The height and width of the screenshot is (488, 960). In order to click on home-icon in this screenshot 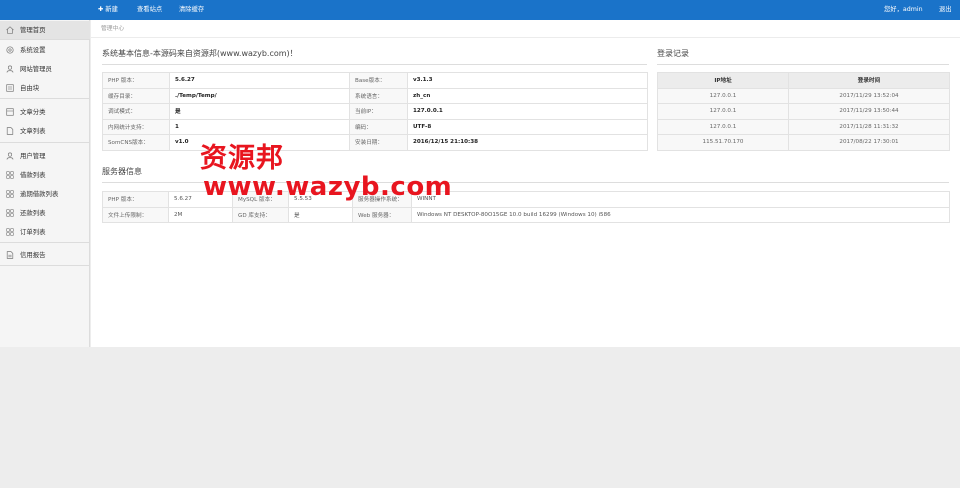, I will do `click(10, 30)`.